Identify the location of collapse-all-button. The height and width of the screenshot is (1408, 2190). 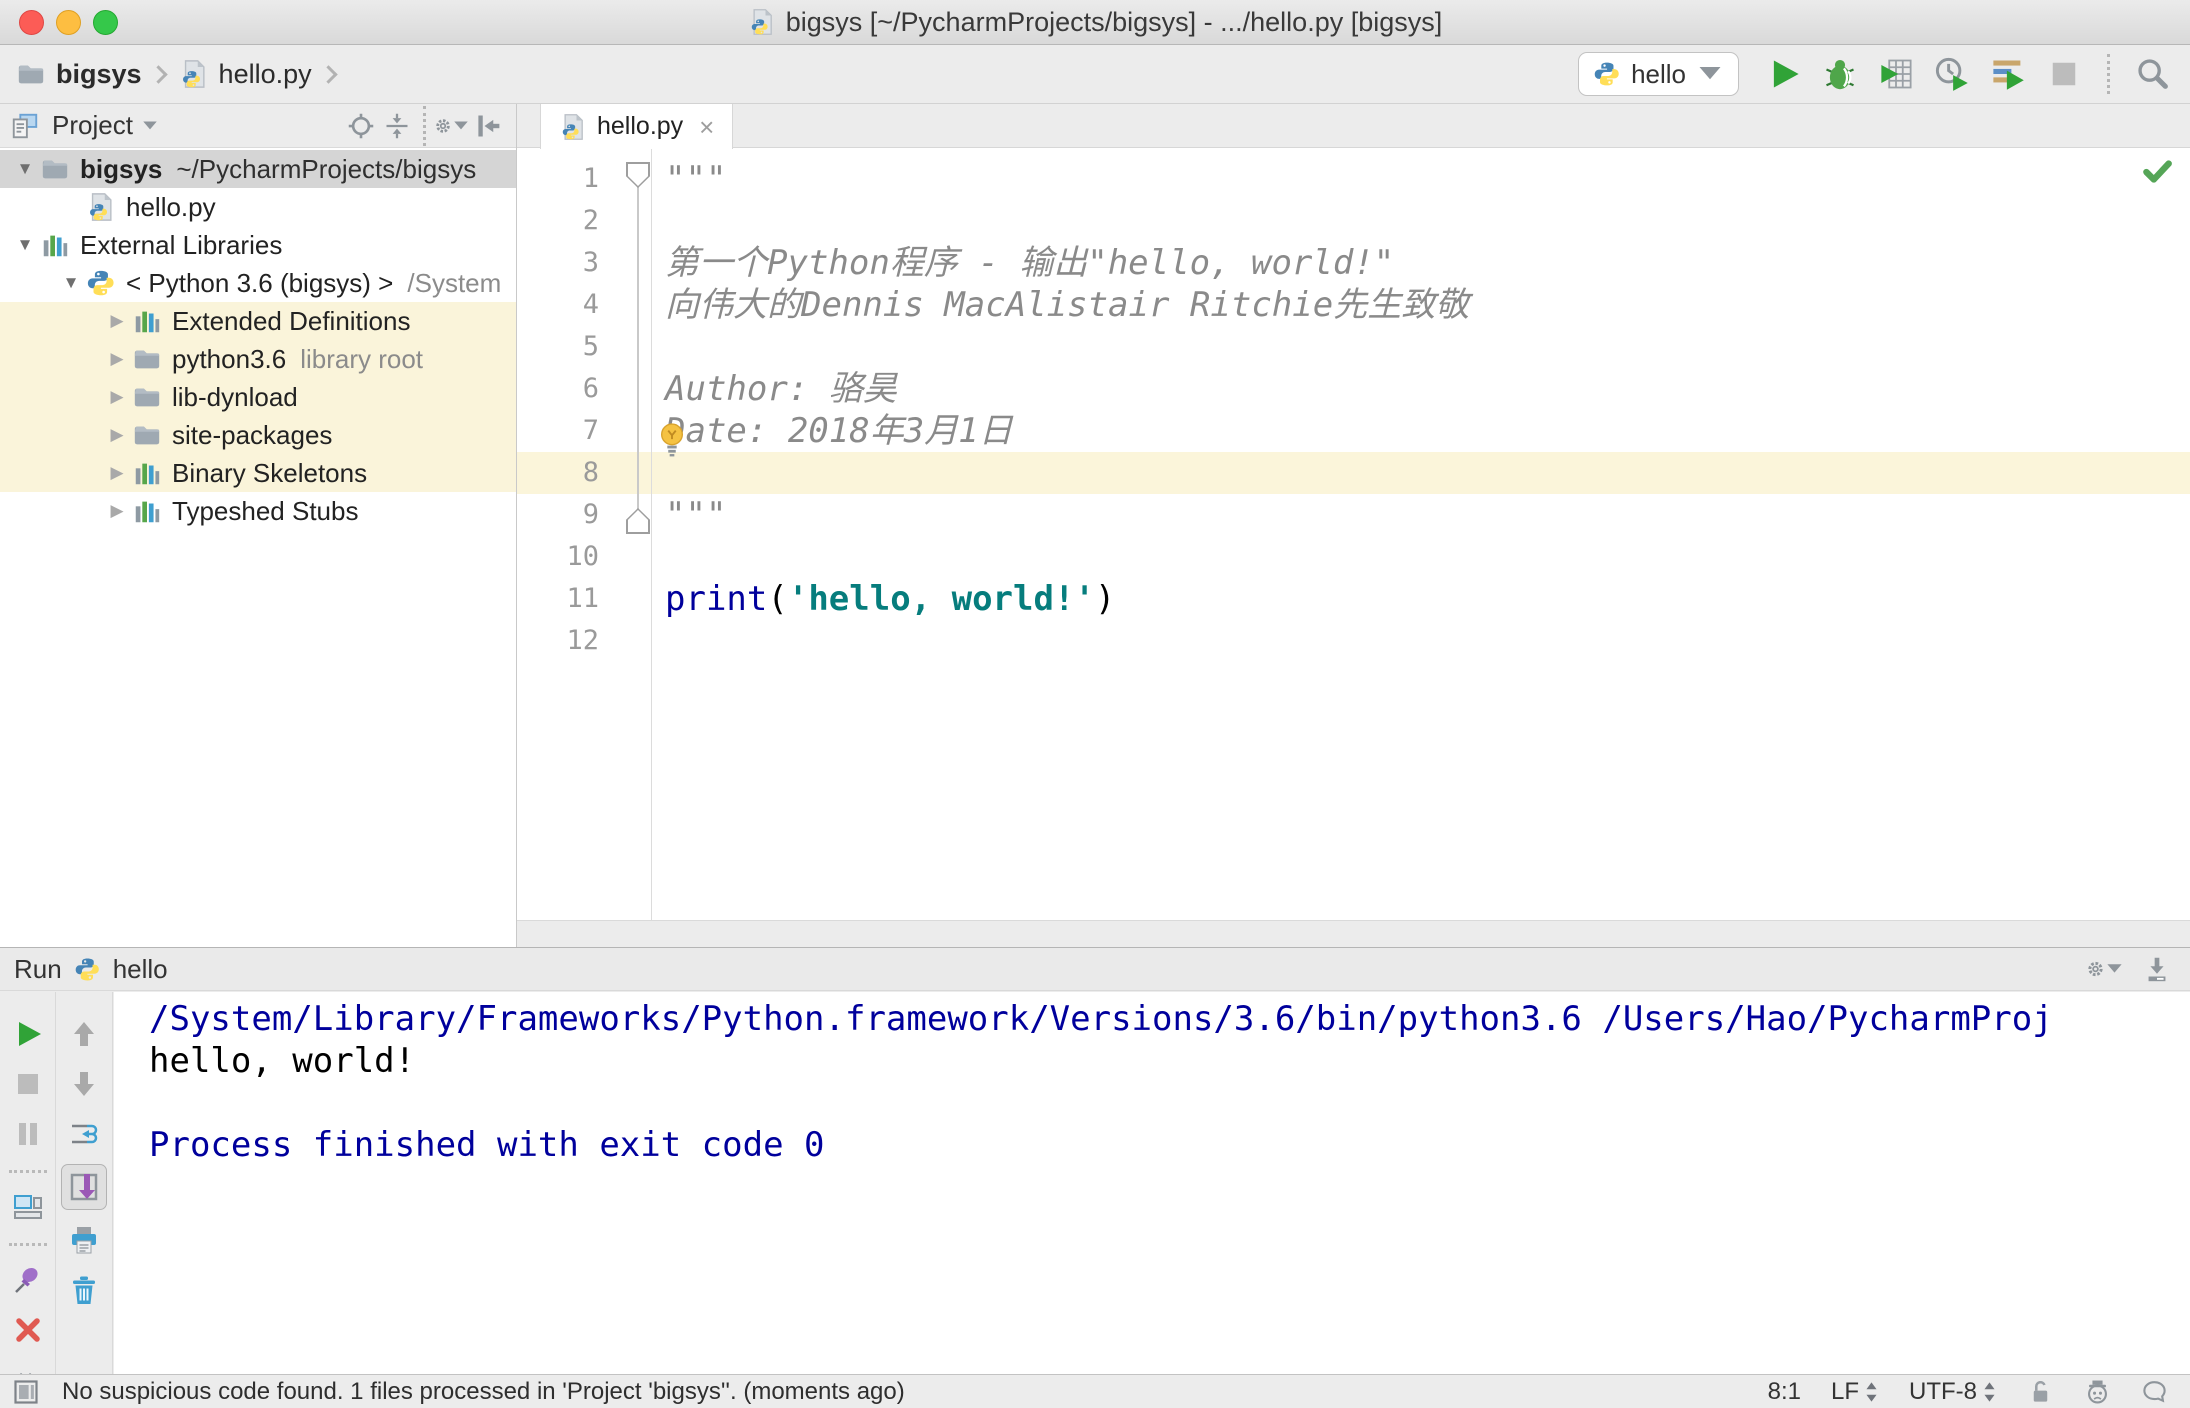
(397, 126).